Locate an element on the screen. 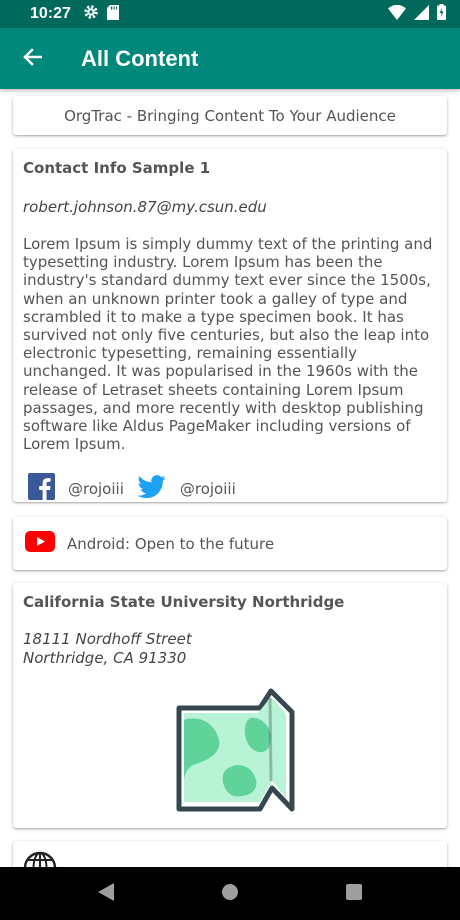 This screenshot has height=920, width=460. sd-card-icon is located at coordinates (112, 14).